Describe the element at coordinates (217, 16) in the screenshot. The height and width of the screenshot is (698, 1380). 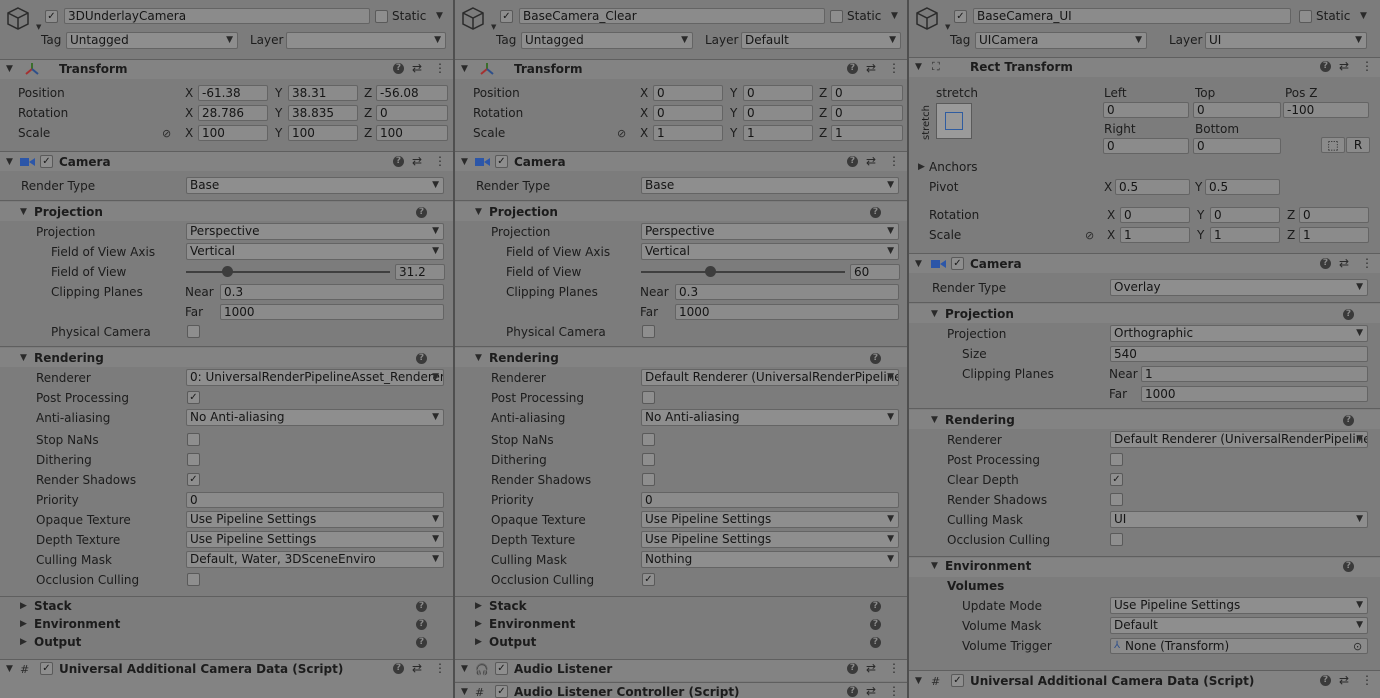
I see `object-name-field: 3DUnderlayCamera` at that location.